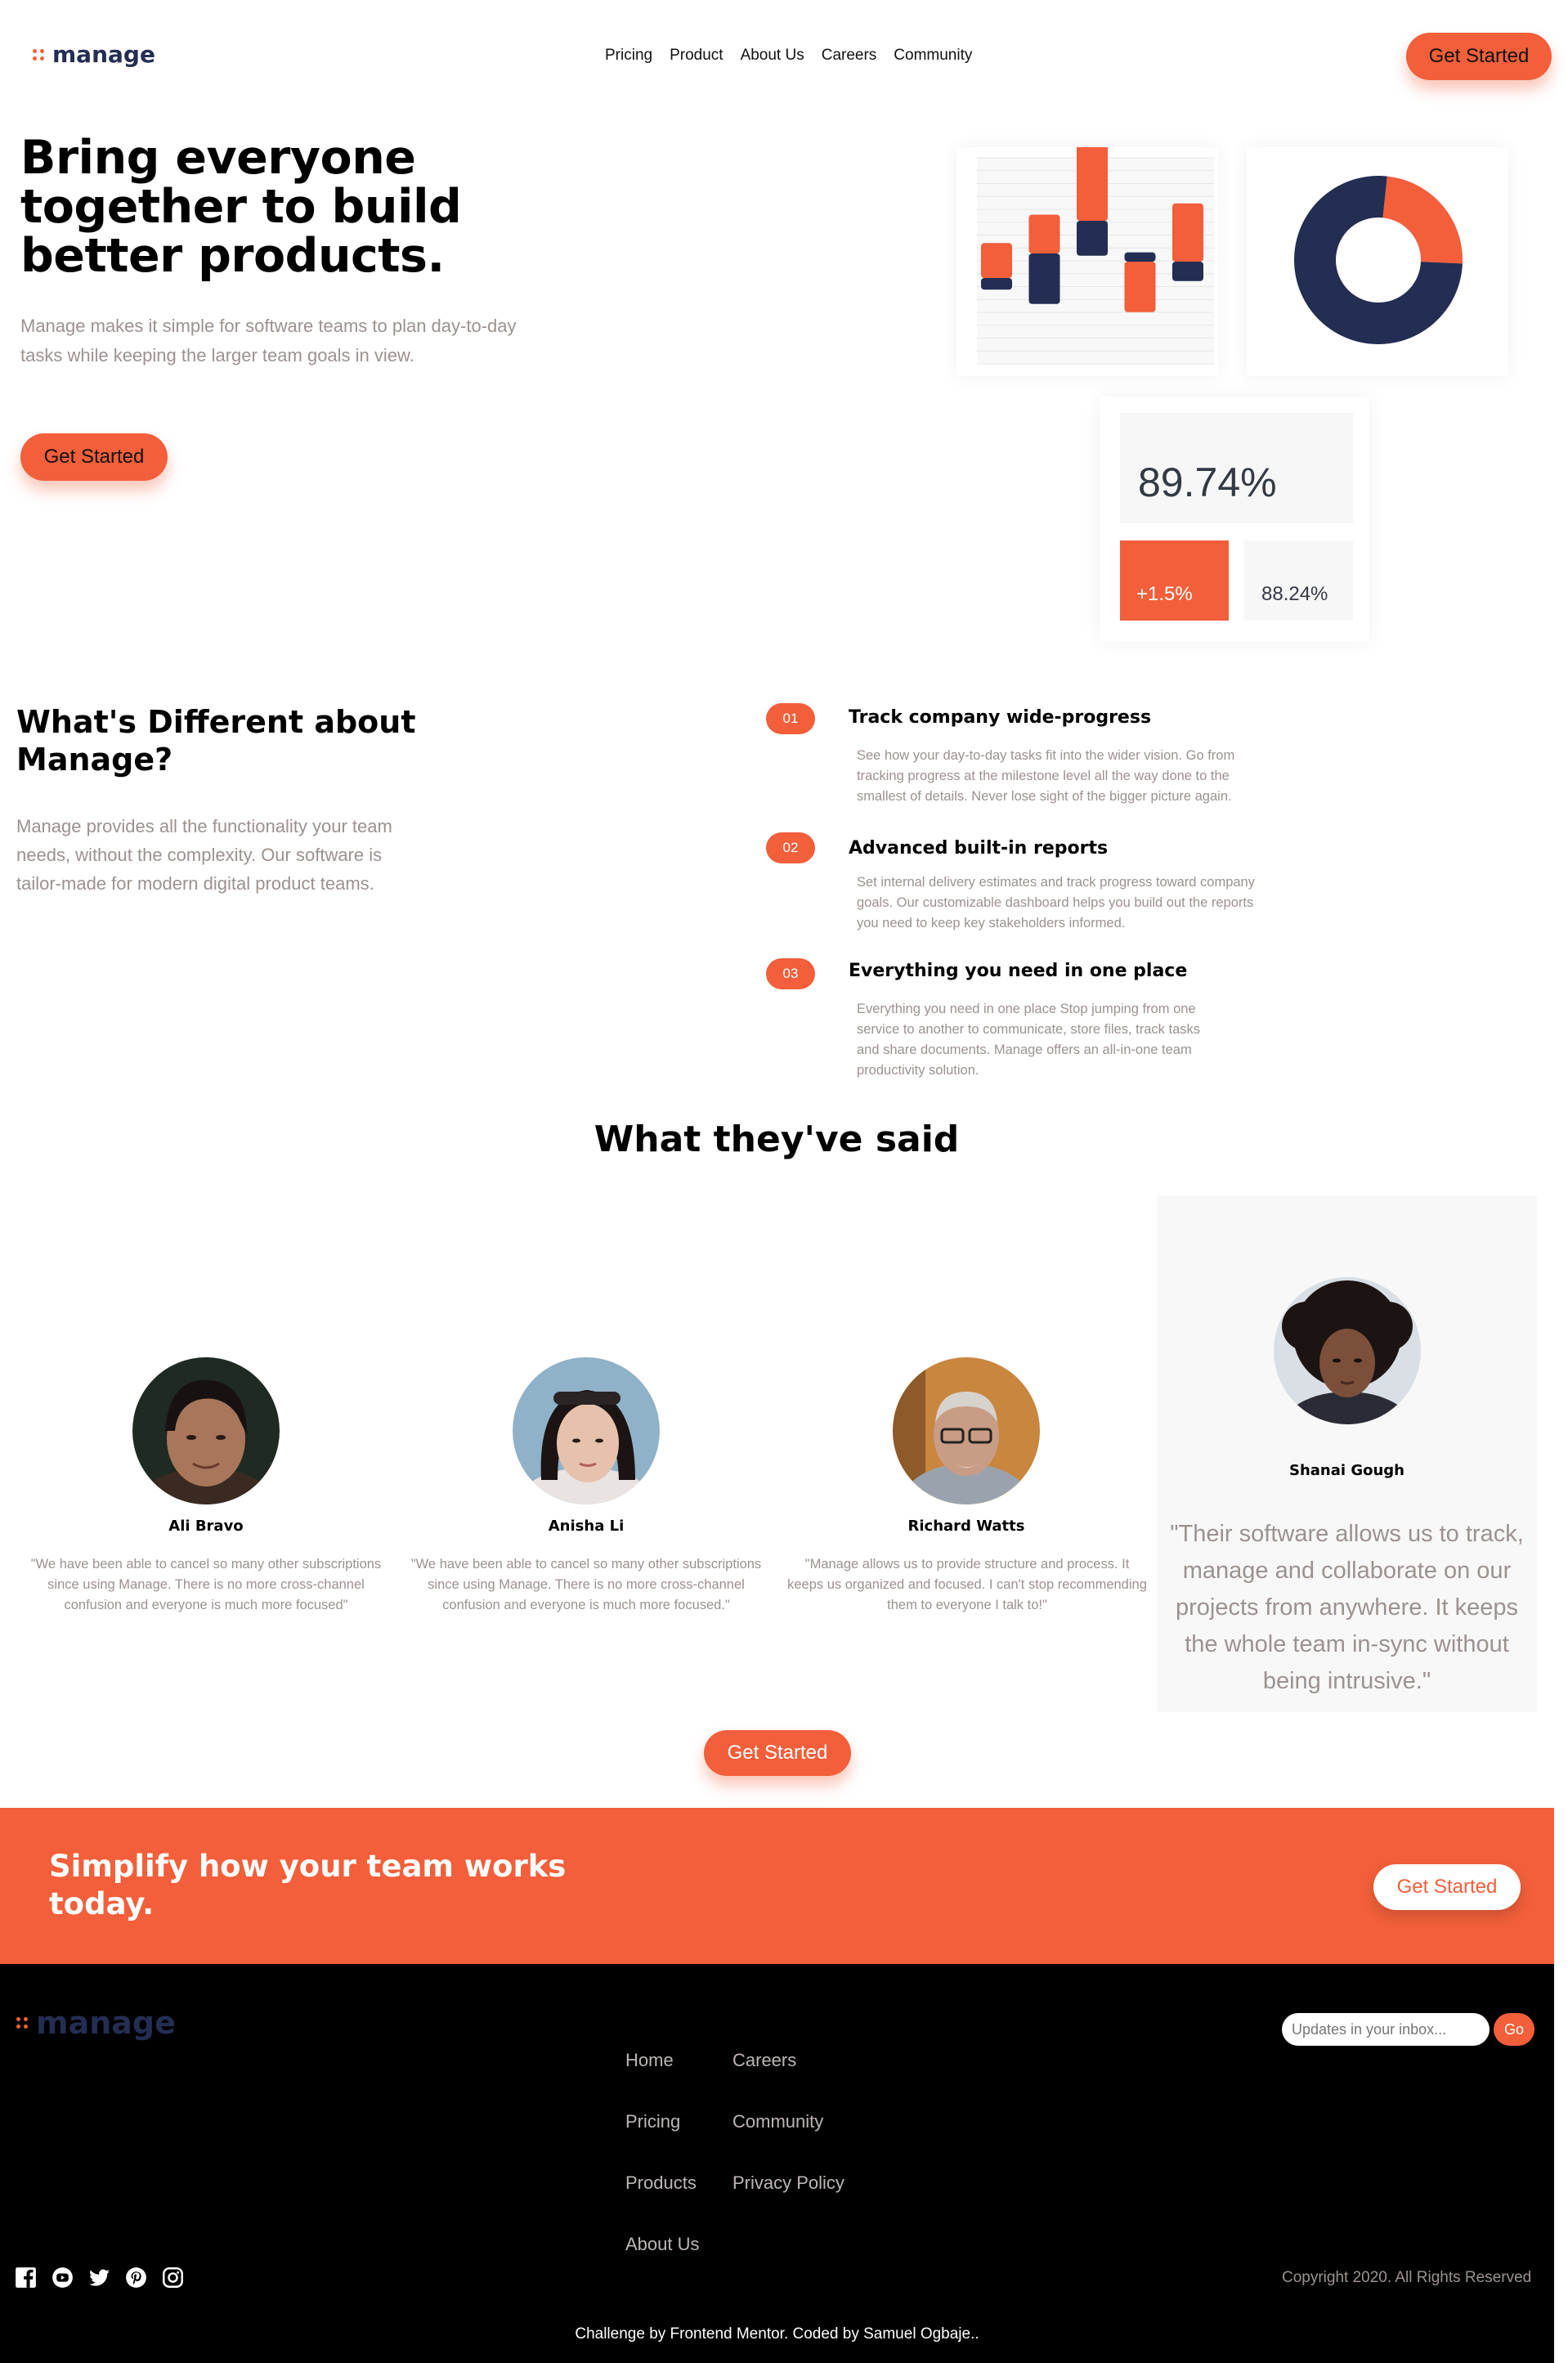  Describe the element at coordinates (96, 2023) in the screenshot. I see `footer-logo: manage` at that location.